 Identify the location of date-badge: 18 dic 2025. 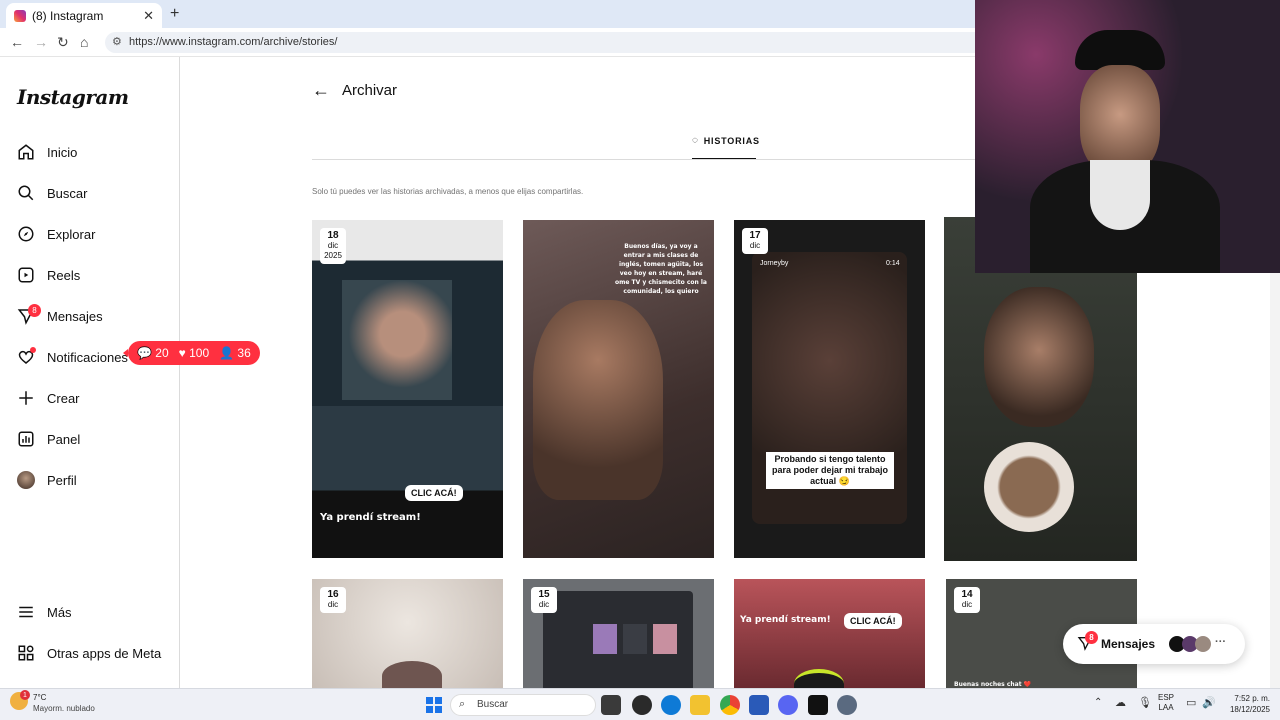
(333, 246).